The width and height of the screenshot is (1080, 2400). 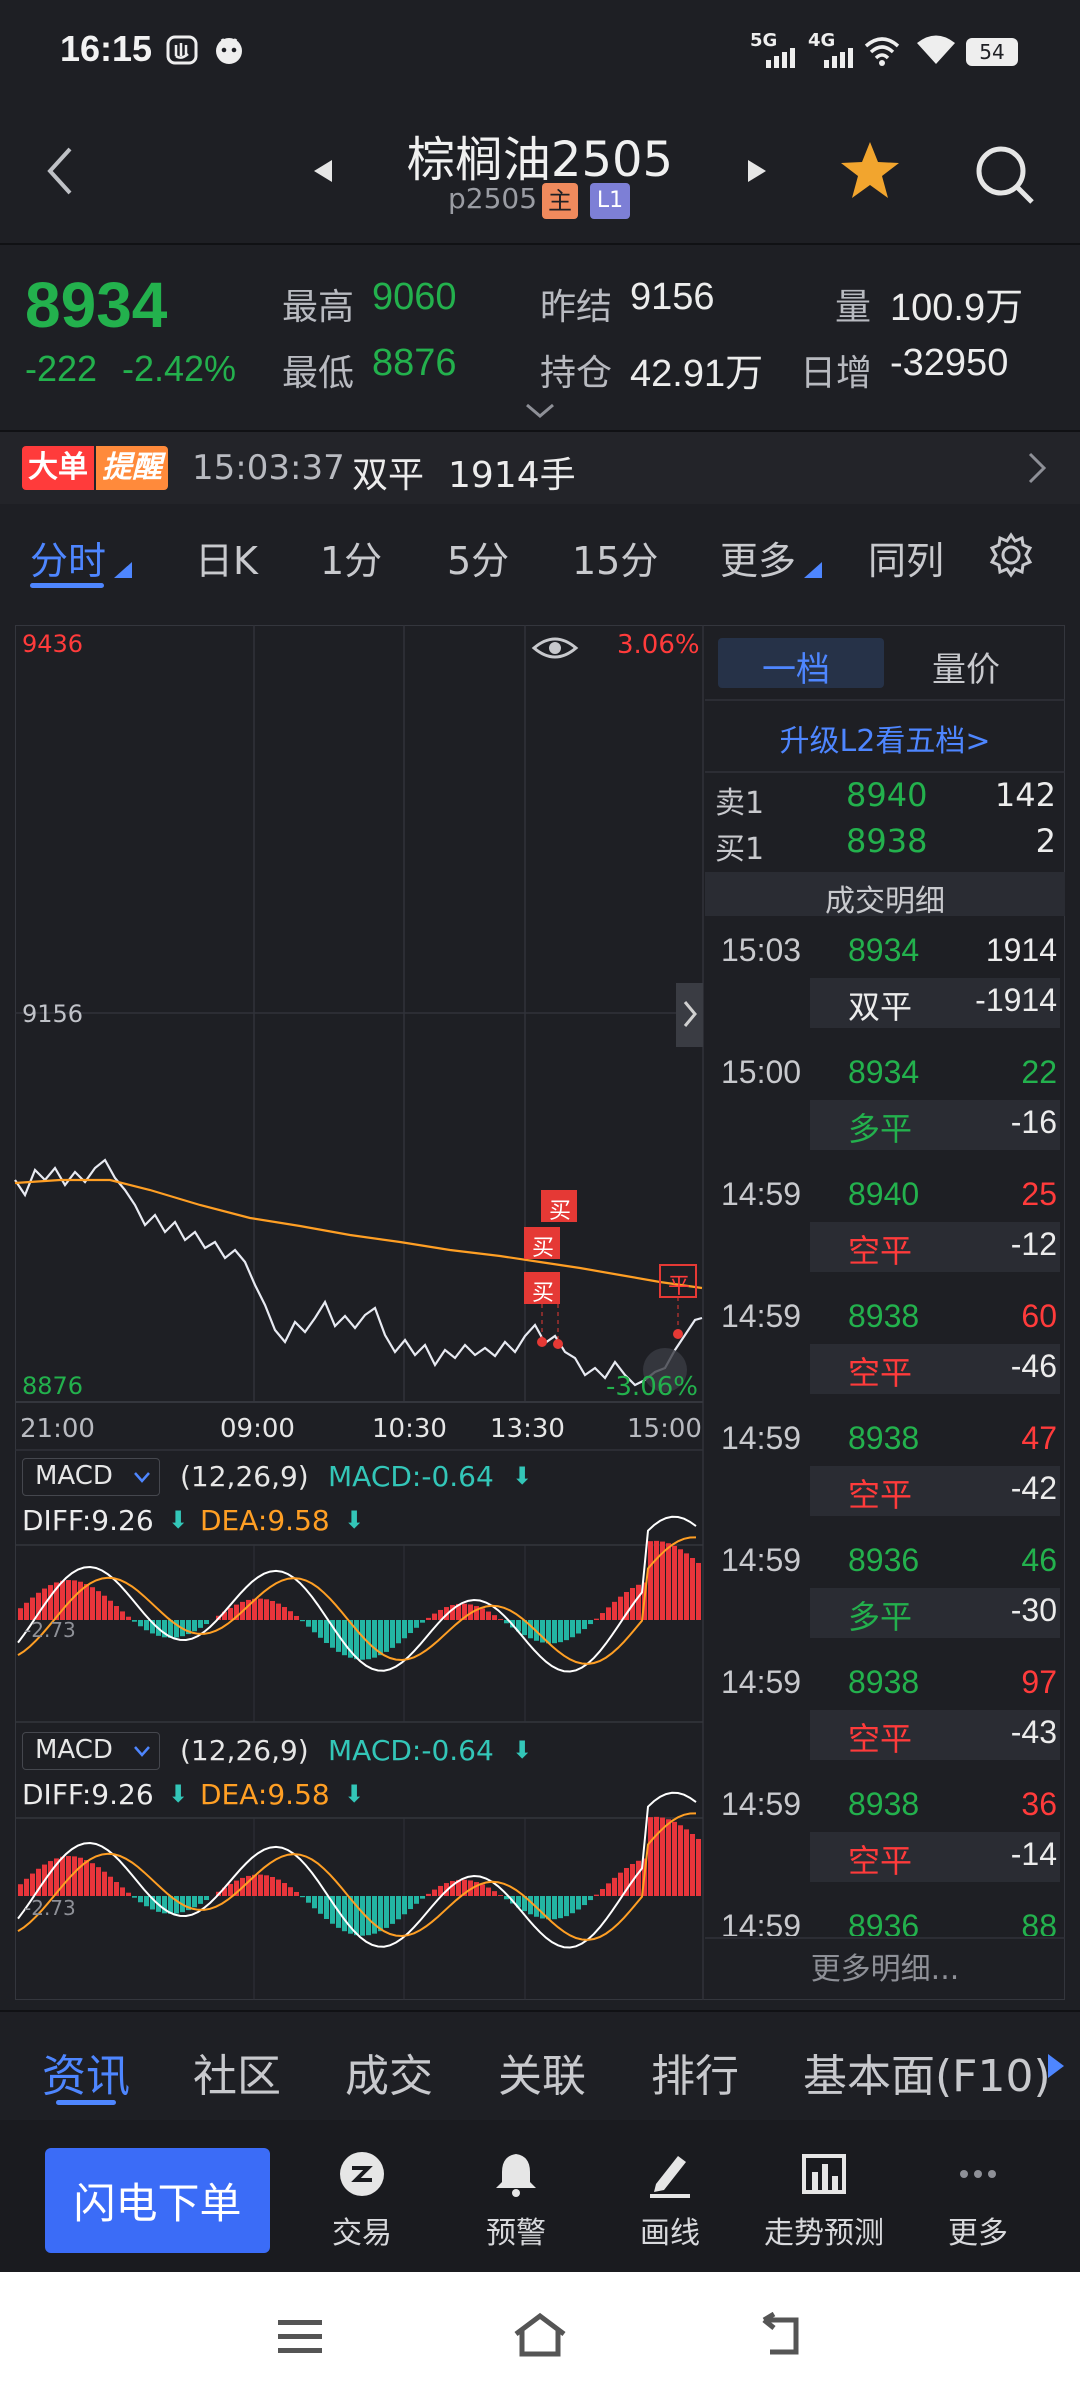 What do you see at coordinates (927, 2072) in the screenshot?
I see `tab-fundamentals: 基本面(F10)` at bounding box center [927, 2072].